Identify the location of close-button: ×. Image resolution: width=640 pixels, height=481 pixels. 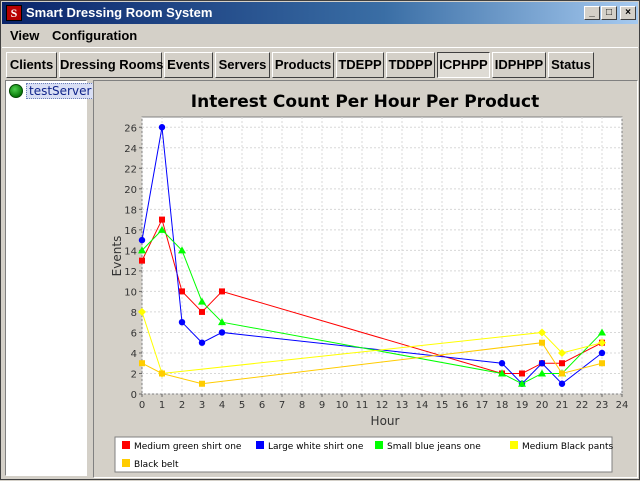
(628, 13).